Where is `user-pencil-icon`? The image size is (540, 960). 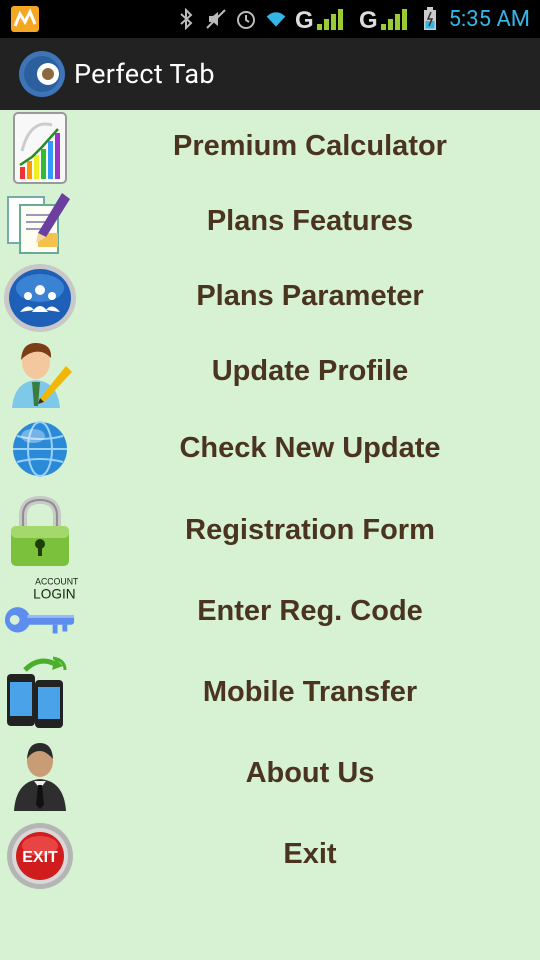
user-pencil-icon is located at coordinates (40, 373).